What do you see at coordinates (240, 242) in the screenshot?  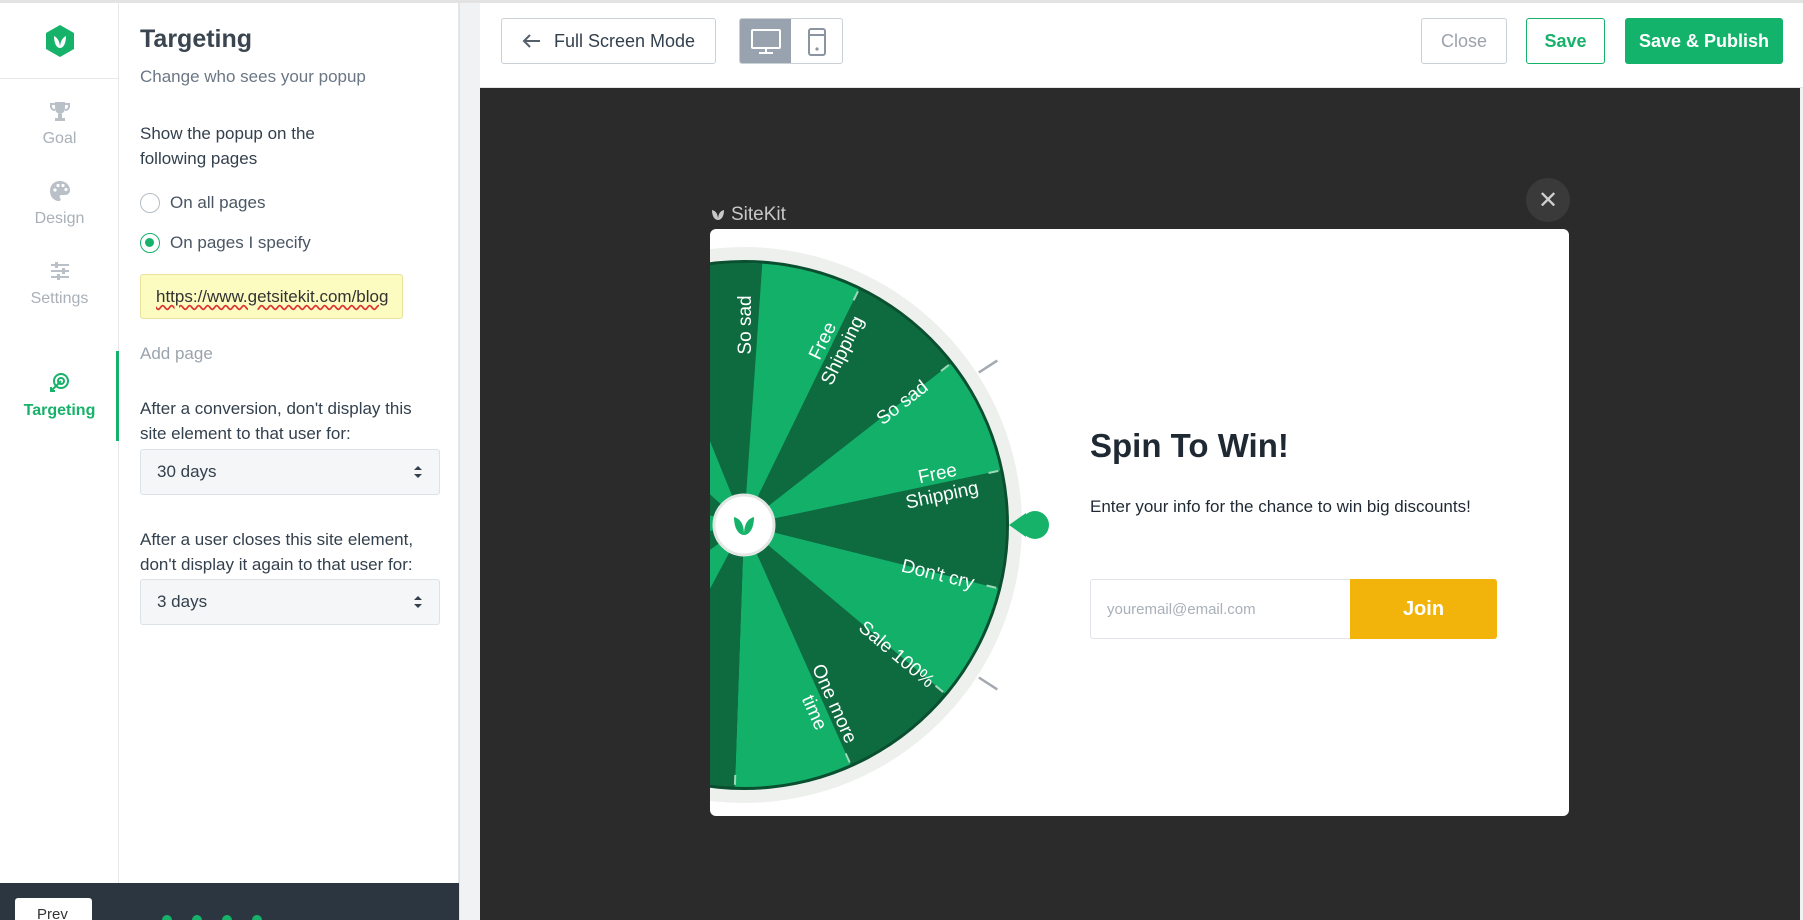 I see `radio-label: On pages I specify` at bounding box center [240, 242].